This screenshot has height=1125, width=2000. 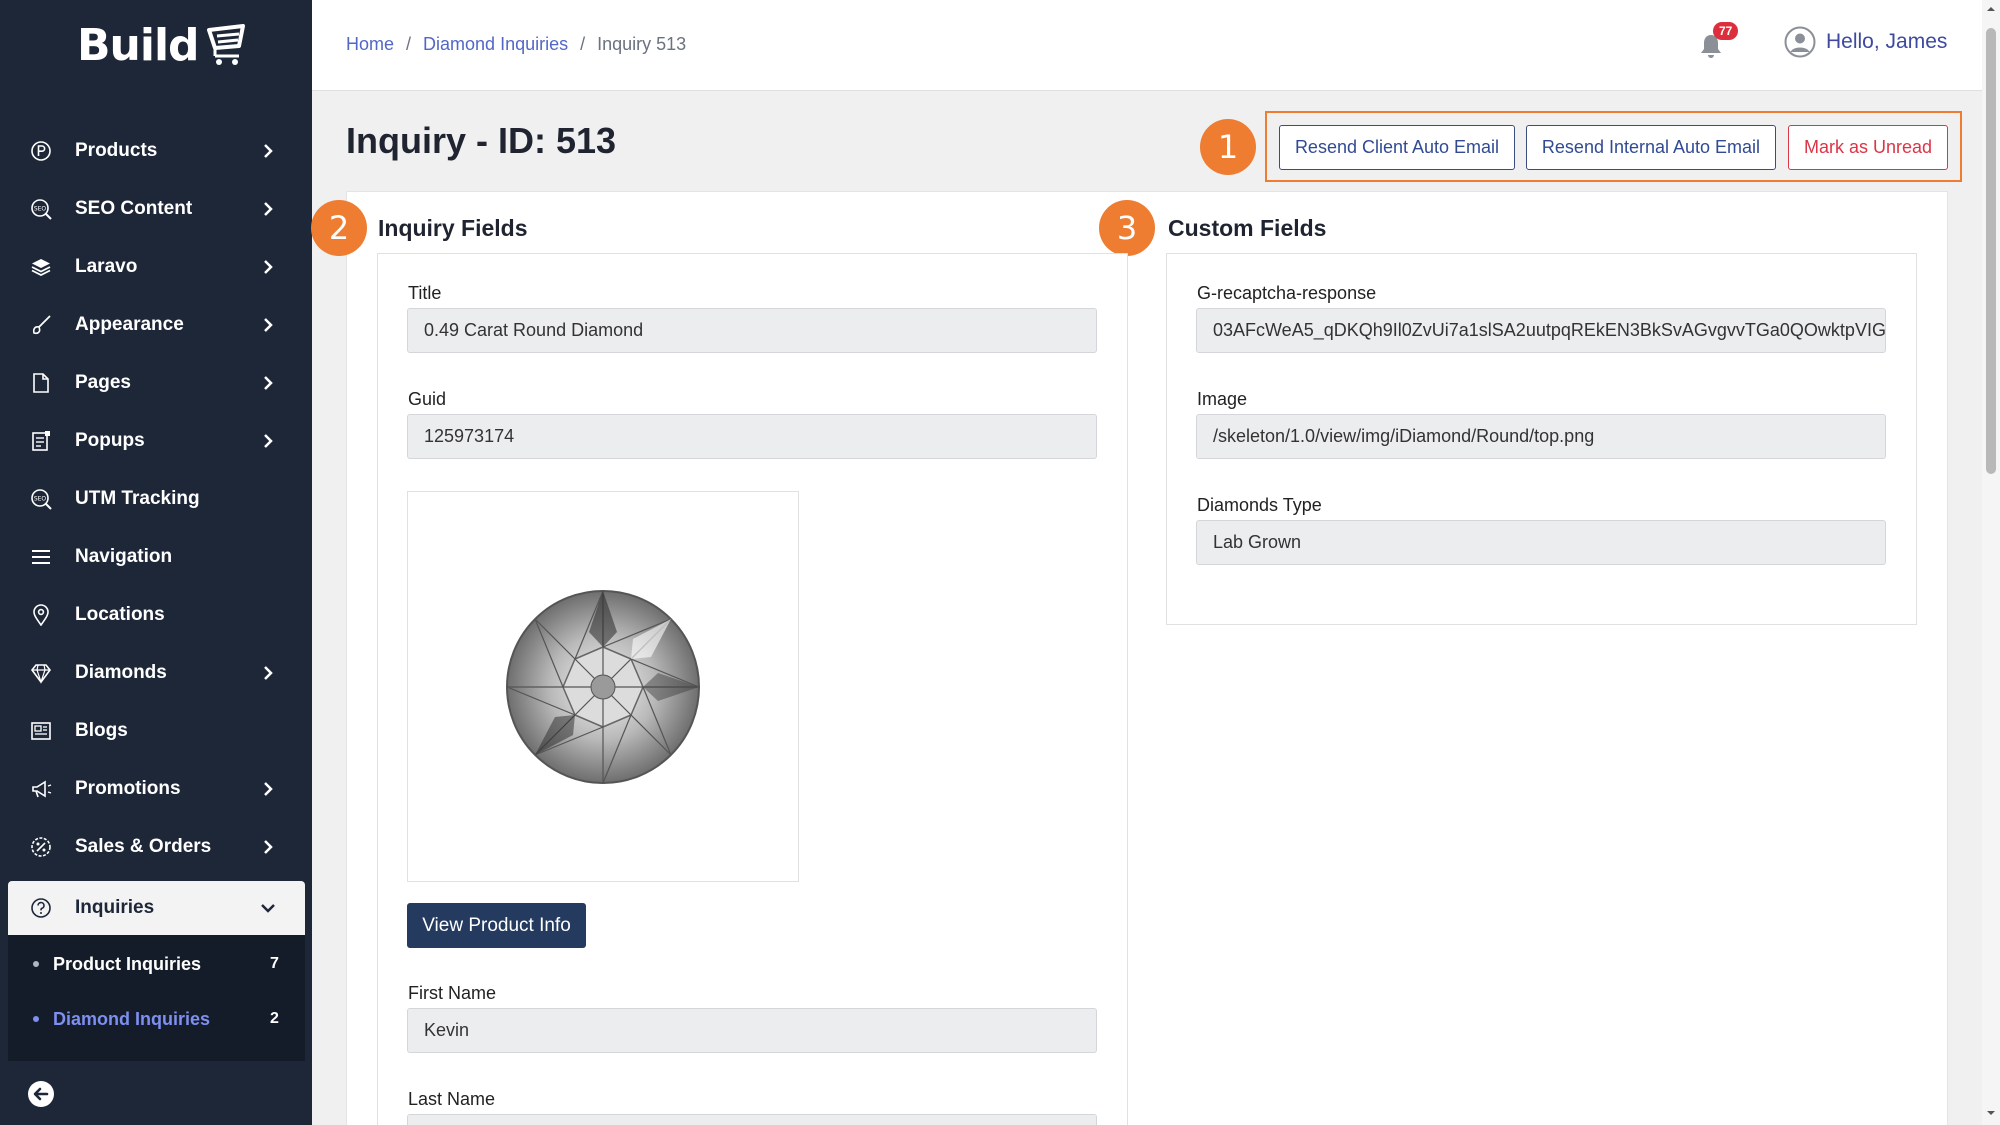 I want to click on sidebar-item-label: Navigation, so click(x=124, y=556).